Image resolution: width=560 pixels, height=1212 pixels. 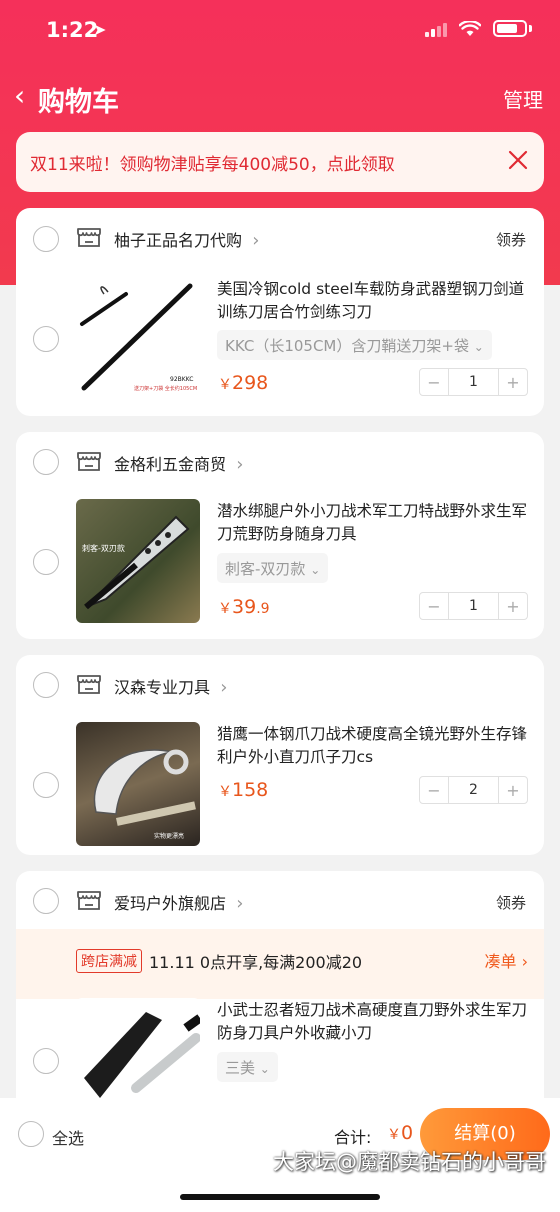 I want to click on image-caption: 送刀架+刀袋 全长约105CM, so click(x=165, y=388).